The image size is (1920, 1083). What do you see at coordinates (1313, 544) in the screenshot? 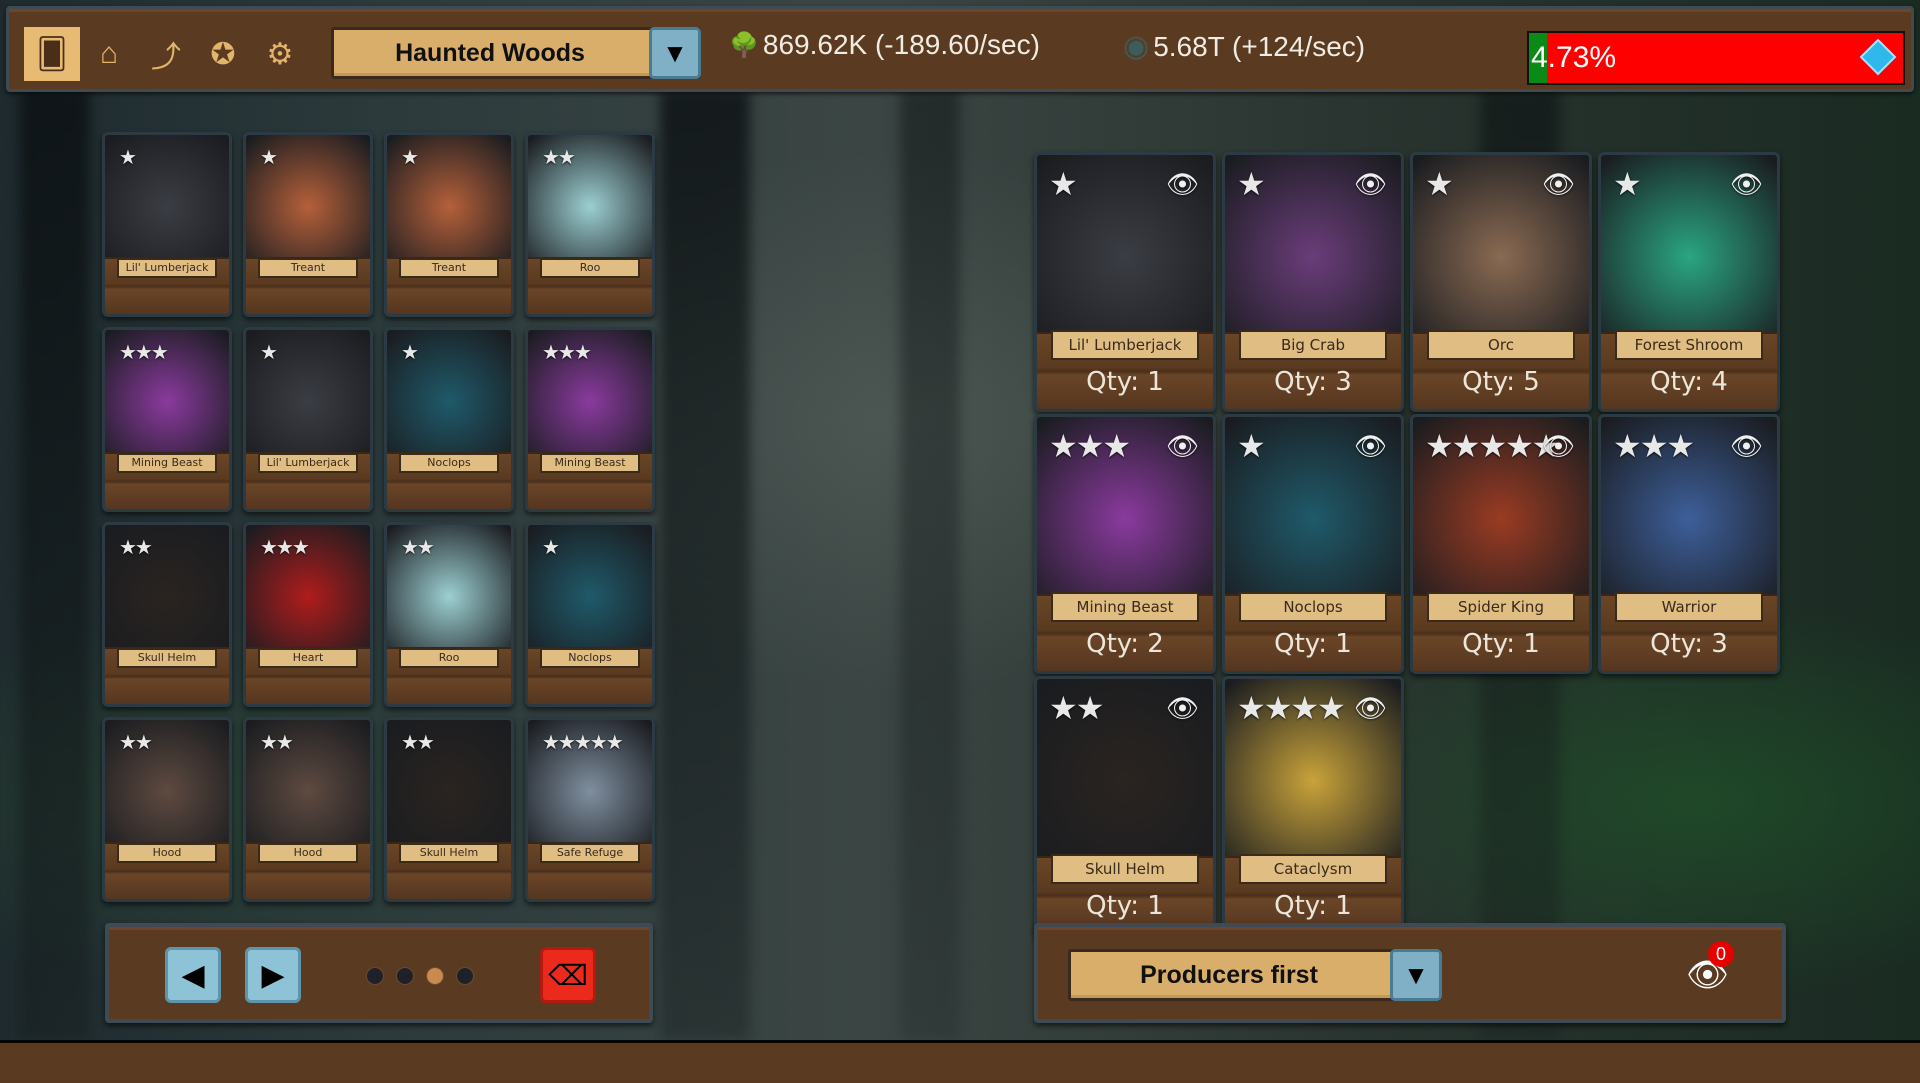
I see `collection-card: Noclops ★ 👁 Qty: 1` at bounding box center [1313, 544].